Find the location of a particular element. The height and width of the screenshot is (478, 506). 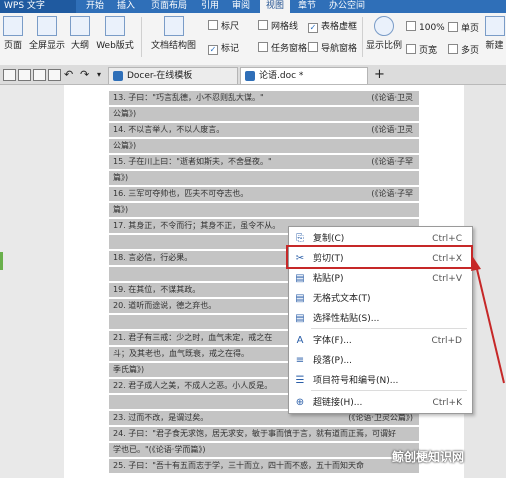

checkbox-checks_row2-2: 导航窗格 is located at coordinates (332, 47).